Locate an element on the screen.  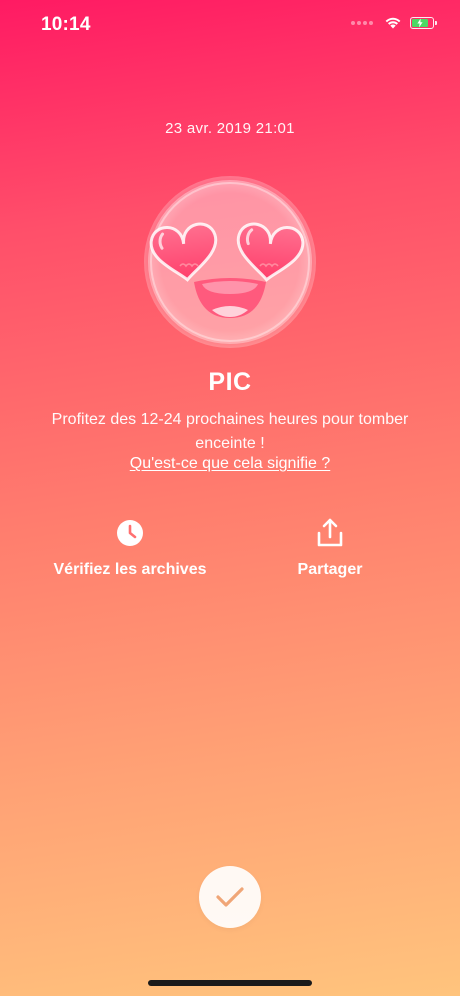
share-button: Partager is located at coordinates (330, 548).